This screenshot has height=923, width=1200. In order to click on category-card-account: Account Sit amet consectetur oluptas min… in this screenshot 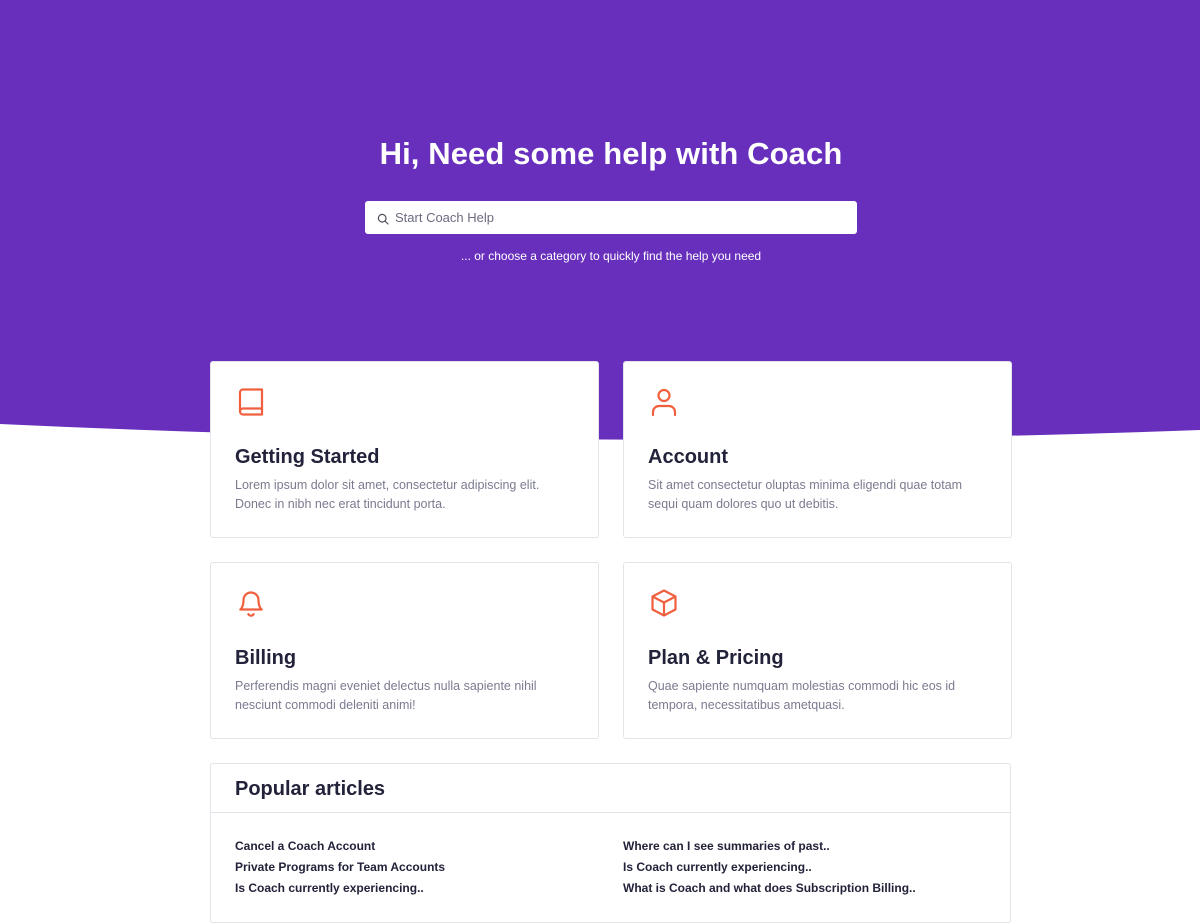, I will do `click(817, 449)`.